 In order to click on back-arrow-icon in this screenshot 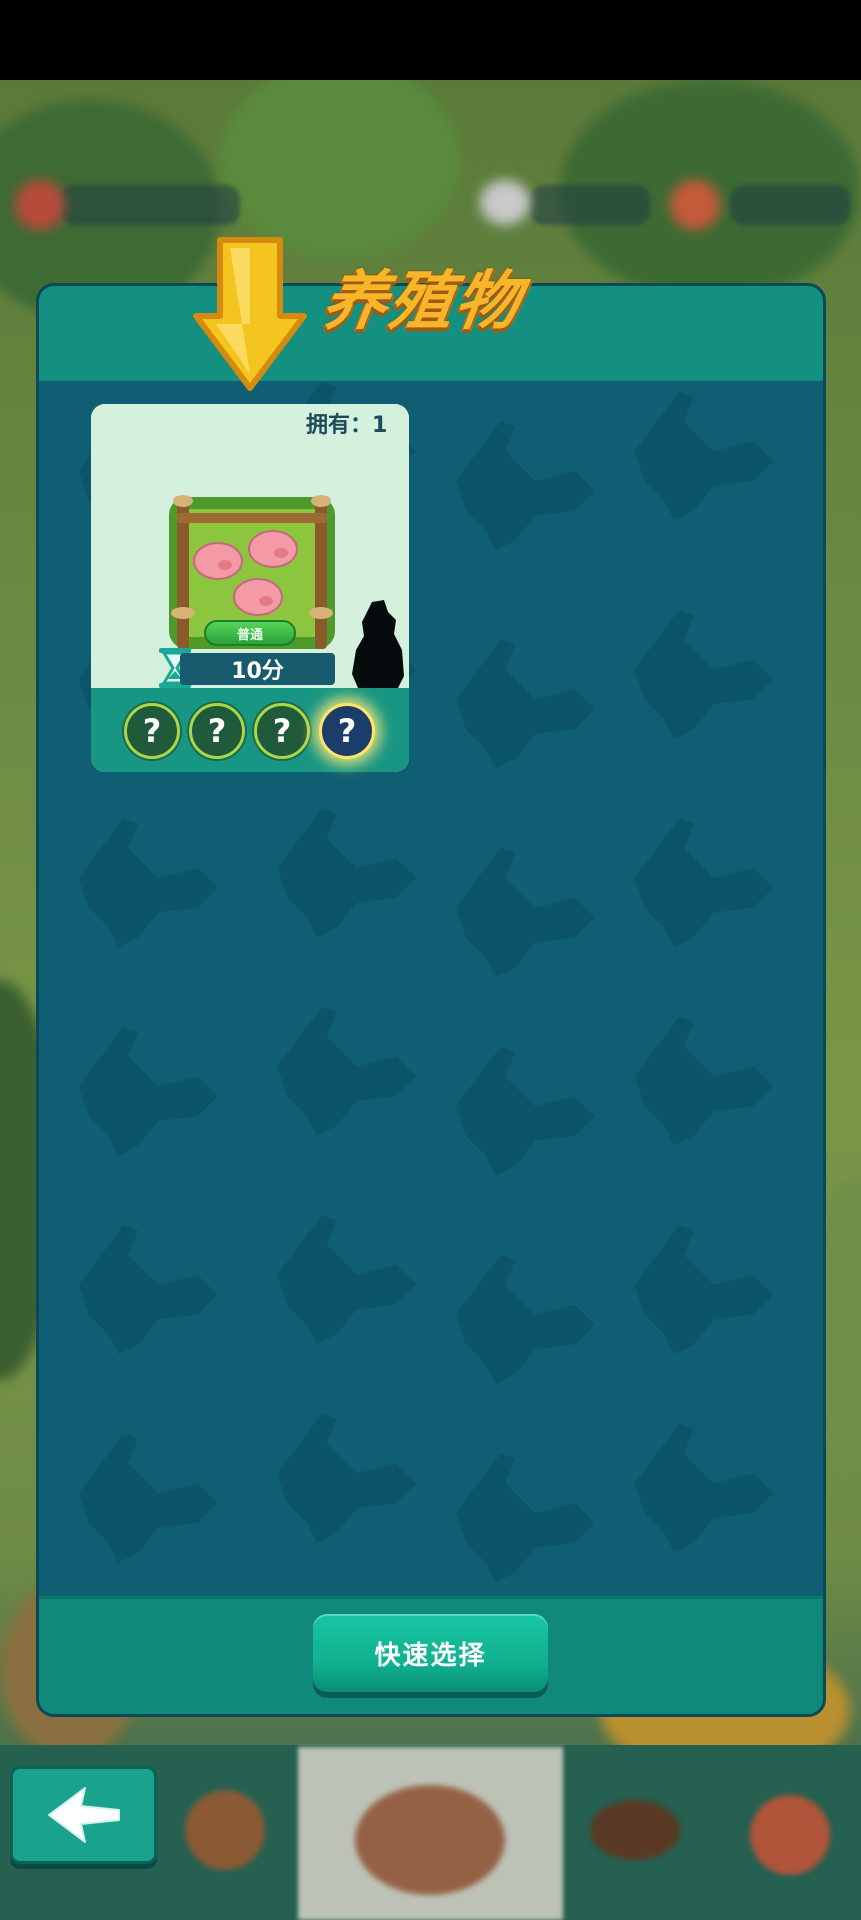, I will do `click(83, 1815)`.